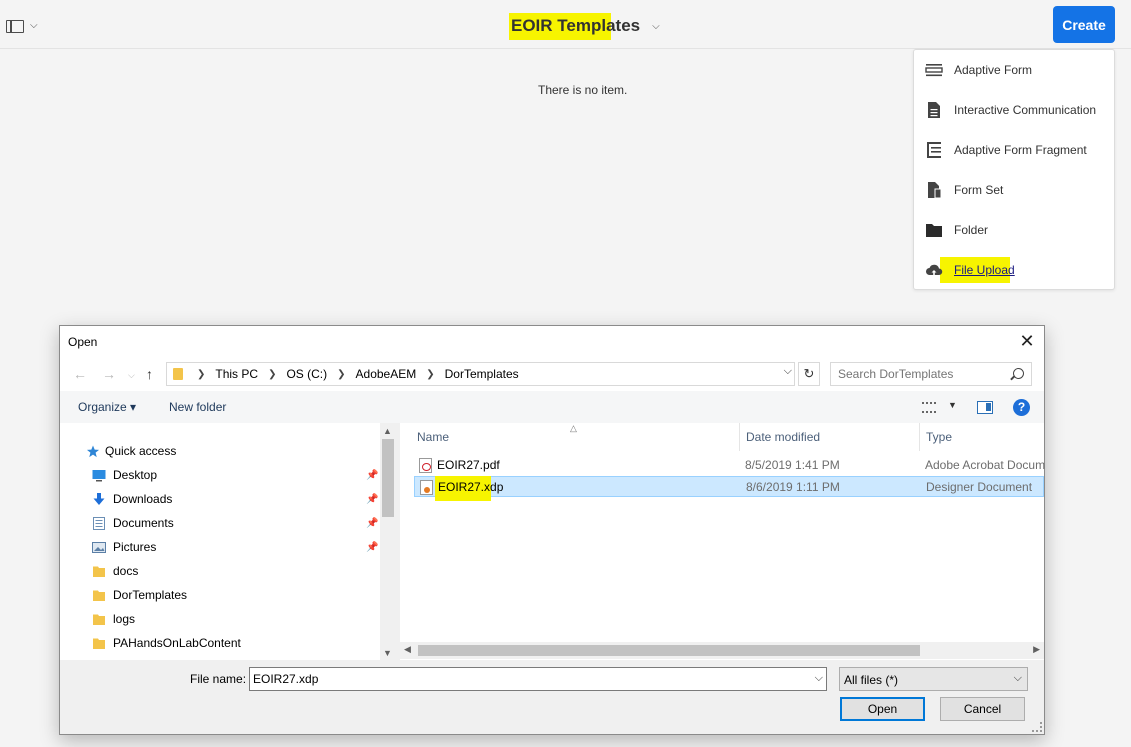 The width and height of the screenshot is (1131, 747). I want to click on menu-item-form-set: Form Set, so click(1014, 190).